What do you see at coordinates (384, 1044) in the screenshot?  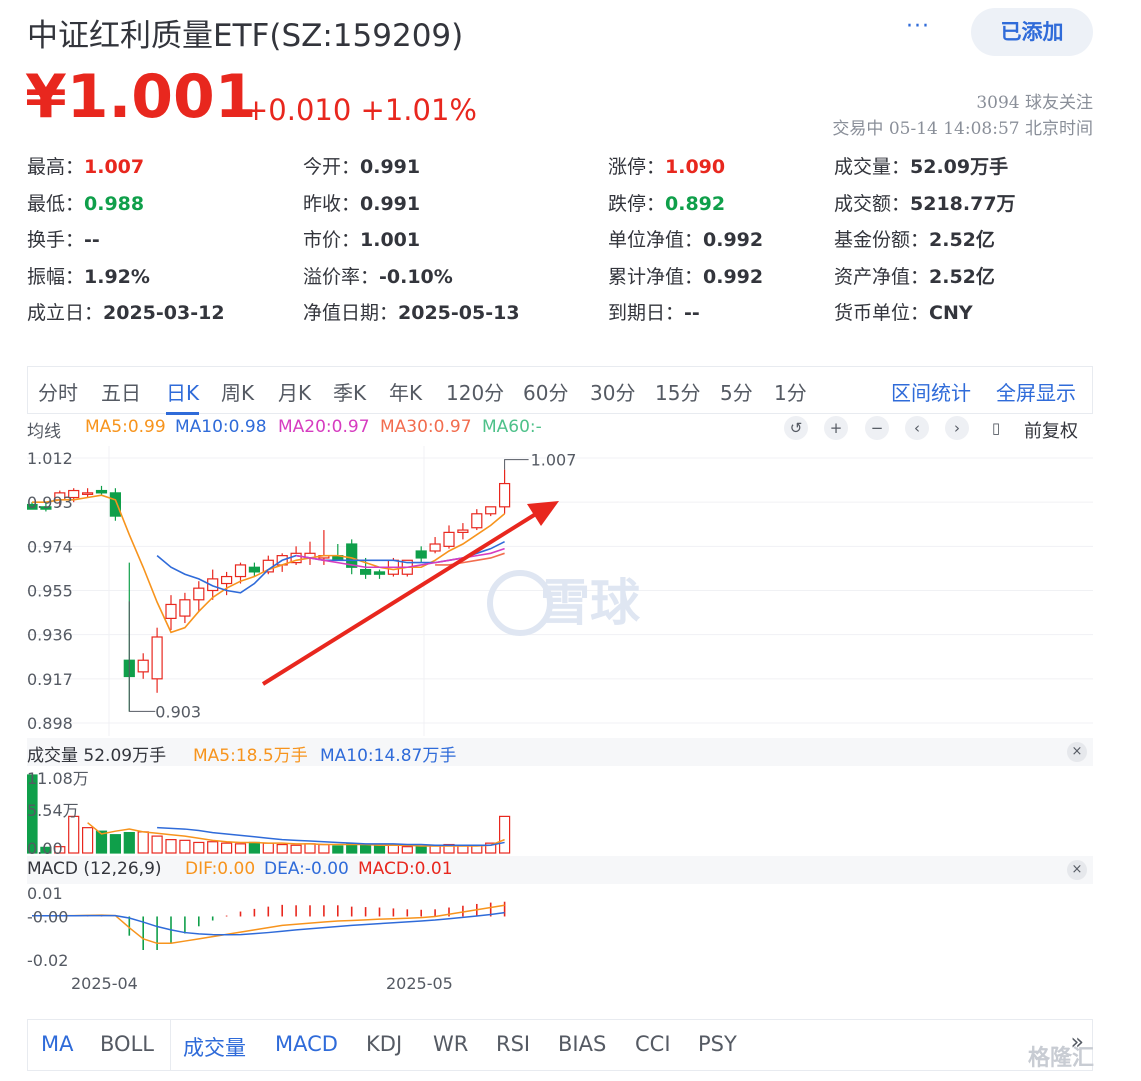 I see `indicator-tab: KDJ` at bounding box center [384, 1044].